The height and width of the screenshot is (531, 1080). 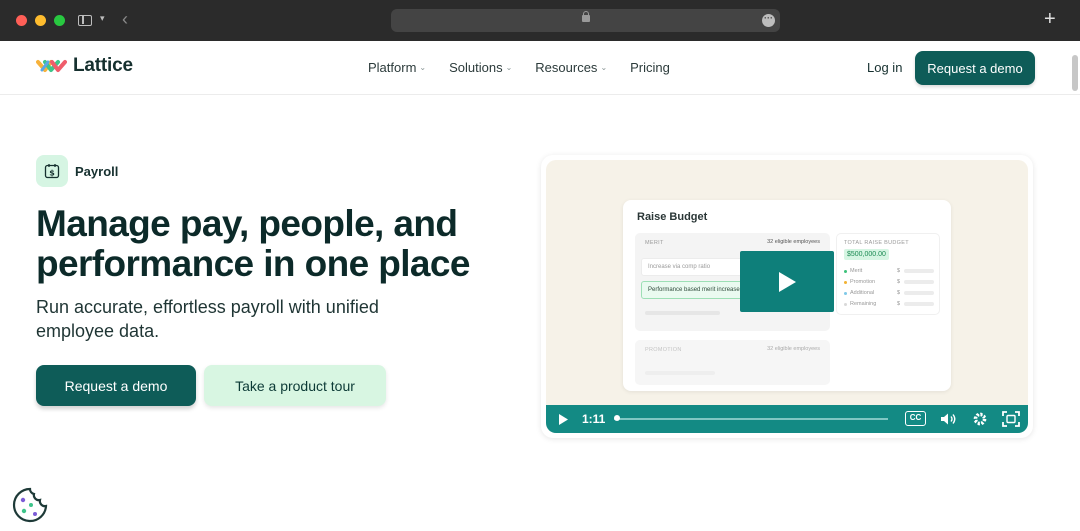 I want to click on logo: Lattice, so click(x=84, y=66).